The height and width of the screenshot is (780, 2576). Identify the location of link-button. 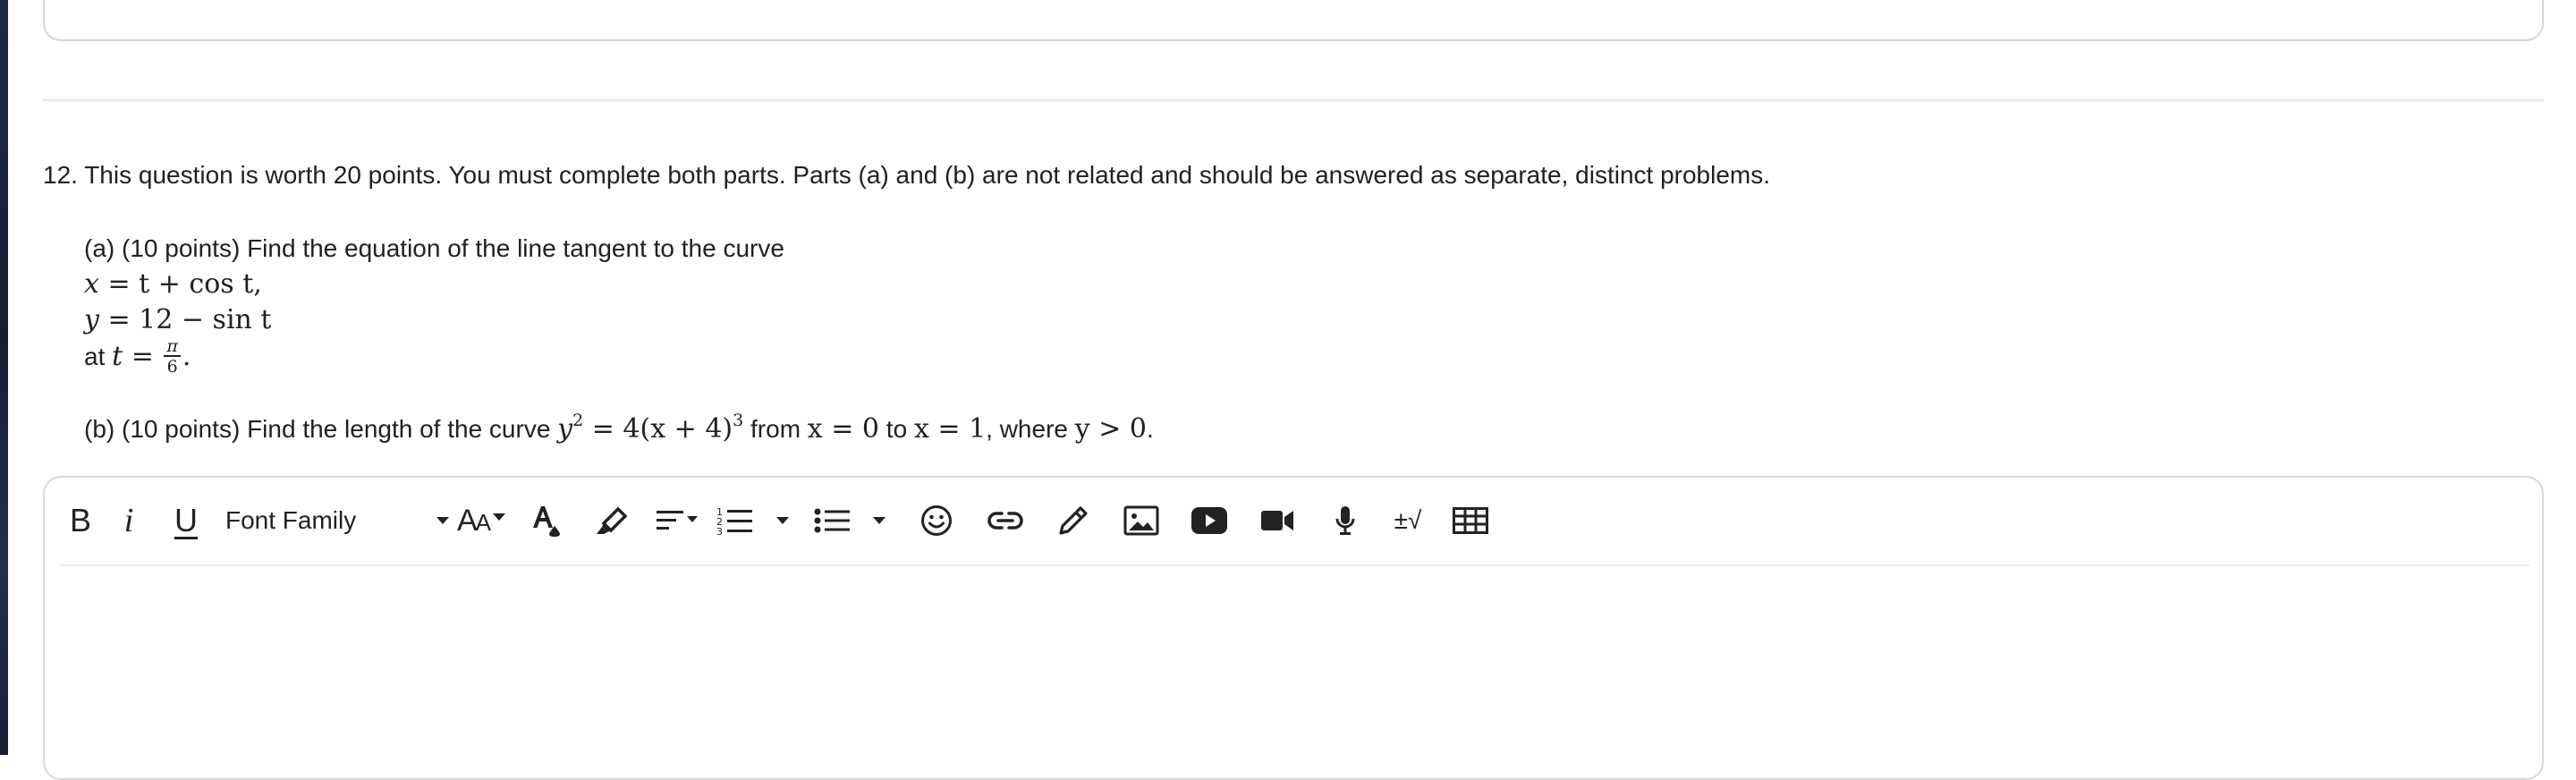
(1005, 521).